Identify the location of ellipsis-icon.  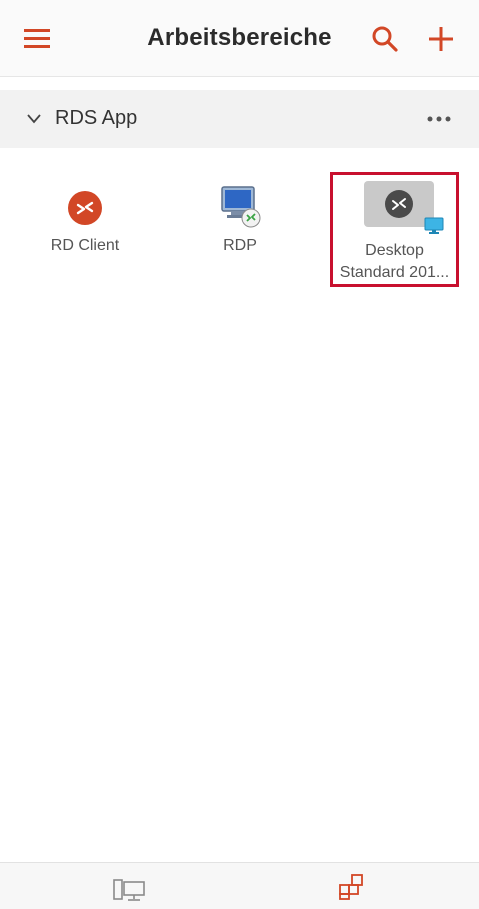
(439, 119).